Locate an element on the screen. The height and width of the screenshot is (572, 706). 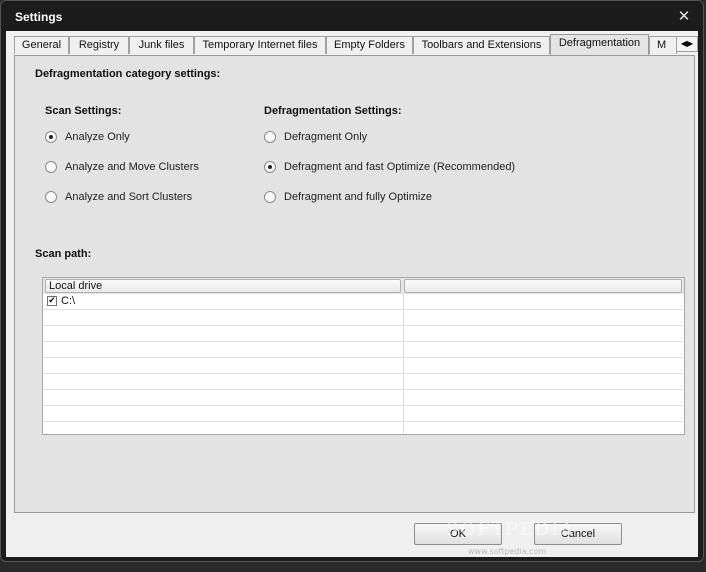
radio-analyze-sort-clusters: Analyze and Sort Clusters is located at coordinates (118, 197).